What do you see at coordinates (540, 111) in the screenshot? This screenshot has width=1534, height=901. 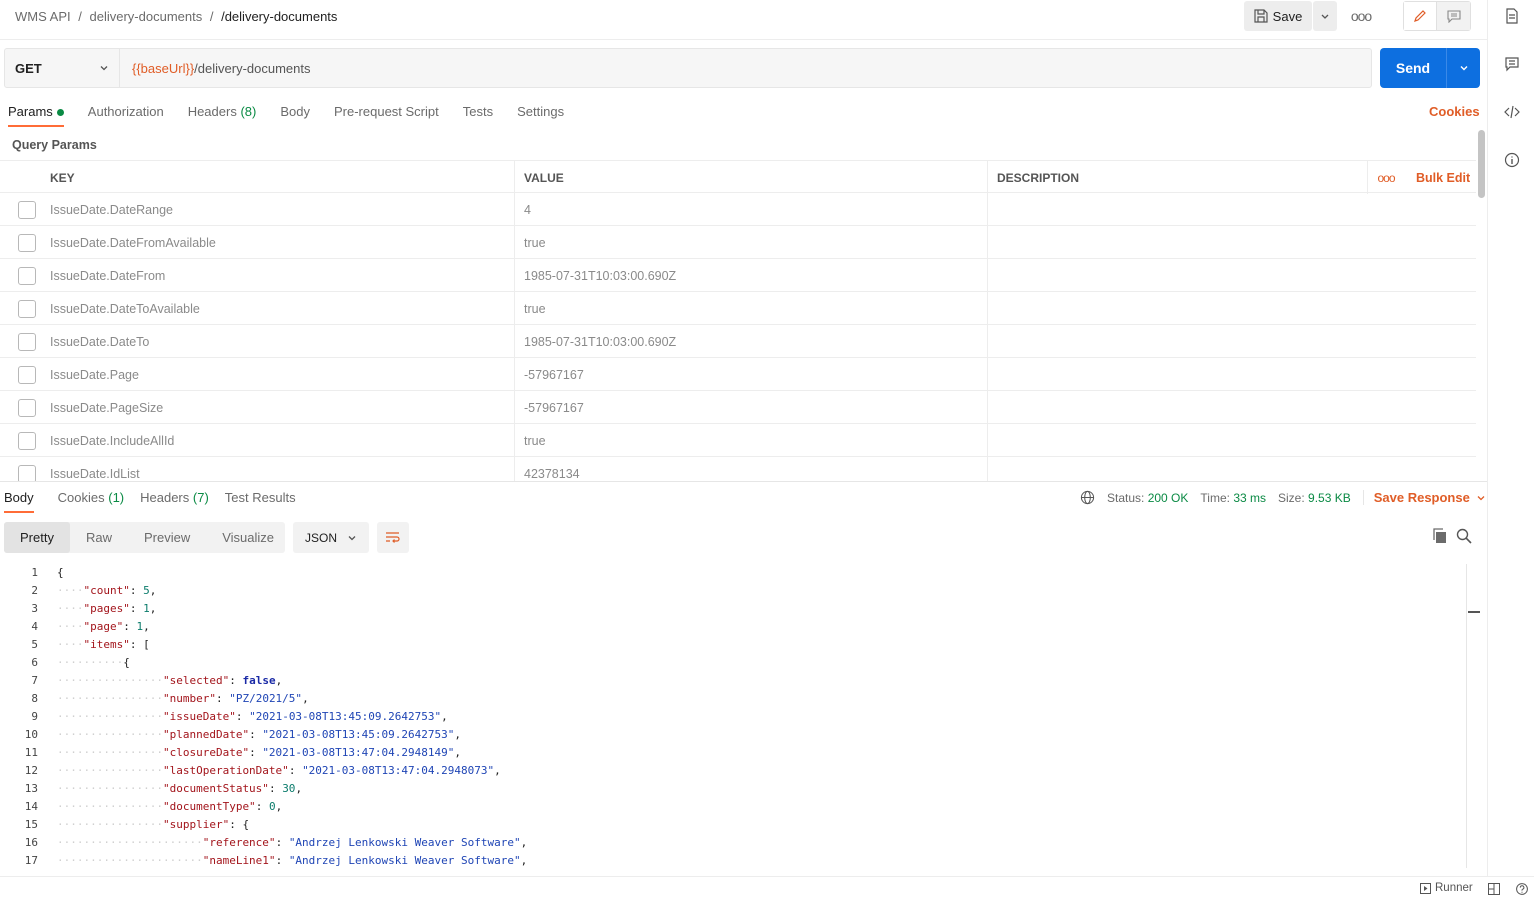 I see `tab-settings: Settings` at bounding box center [540, 111].